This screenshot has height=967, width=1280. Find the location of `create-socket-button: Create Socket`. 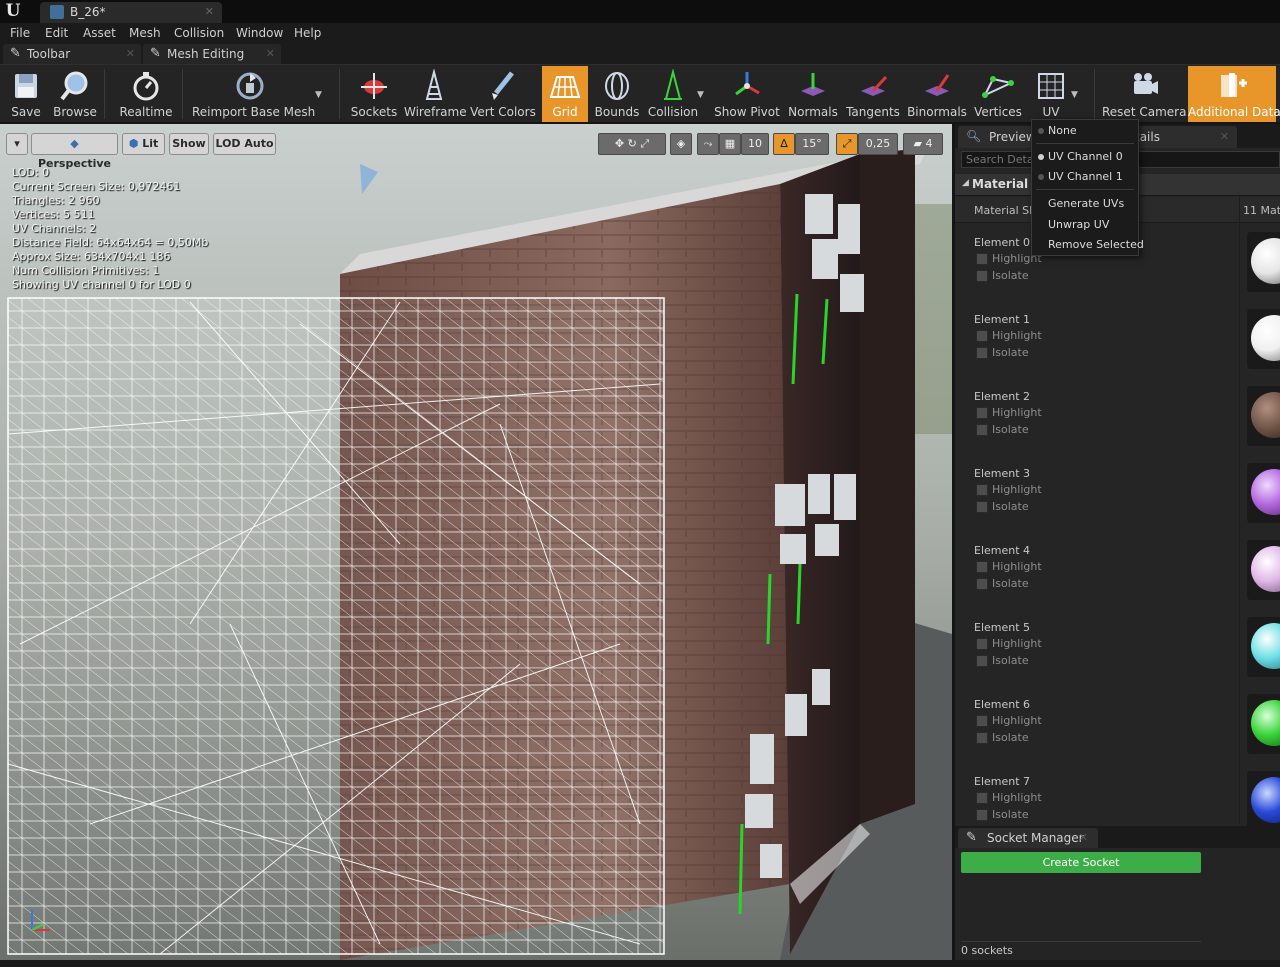

create-socket-button: Create Socket is located at coordinates (1081, 862).